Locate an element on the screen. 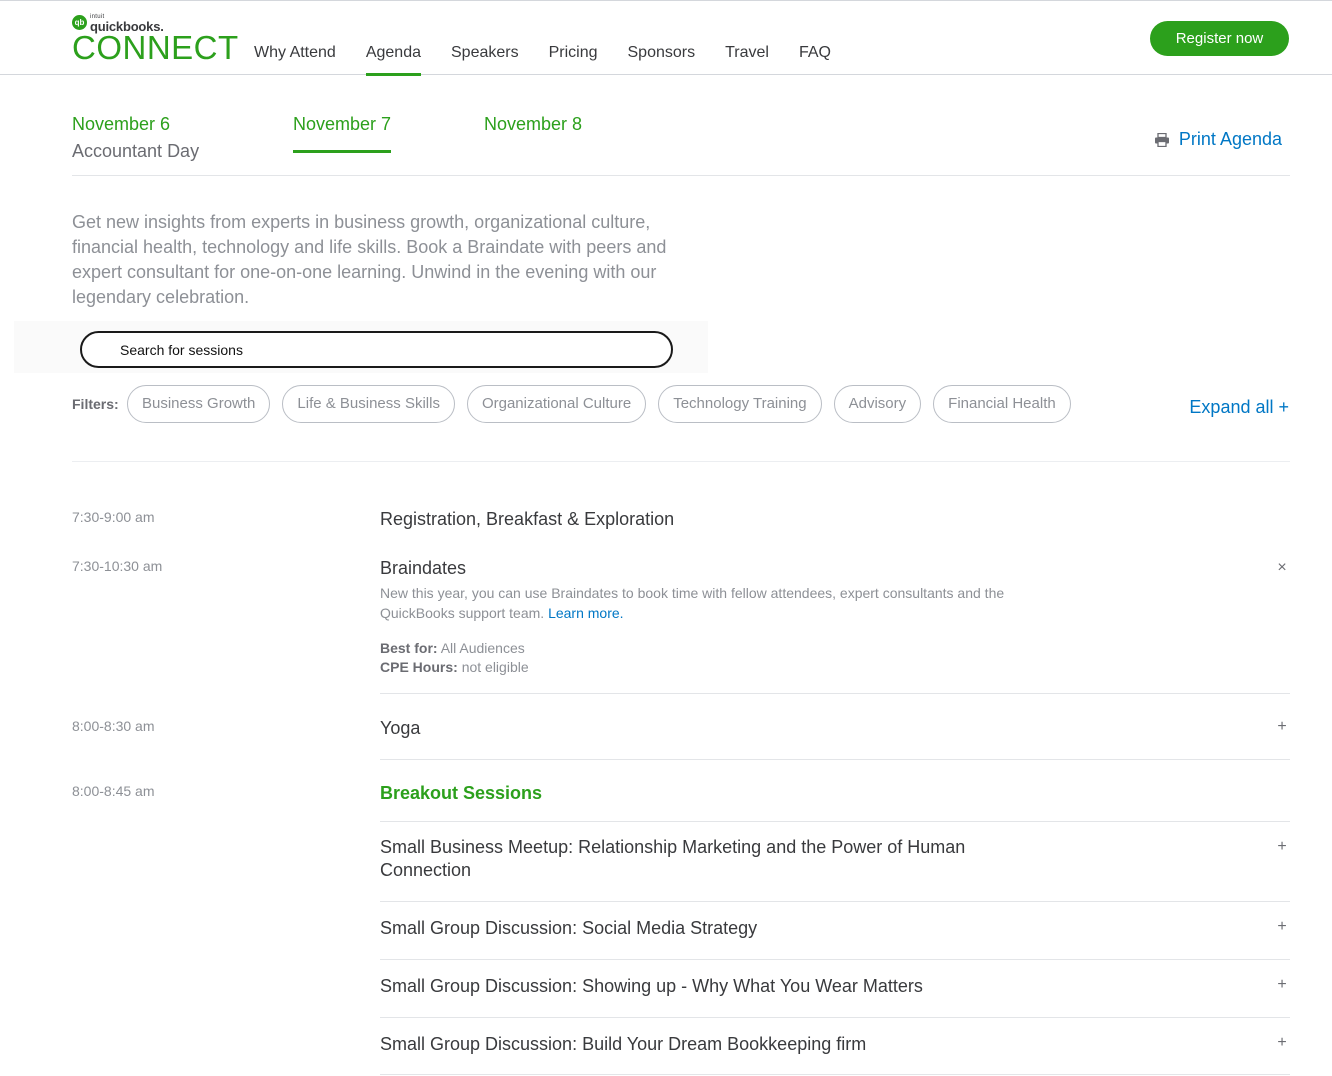  cpe-hours-value: not eligible is located at coordinates (495, 667).